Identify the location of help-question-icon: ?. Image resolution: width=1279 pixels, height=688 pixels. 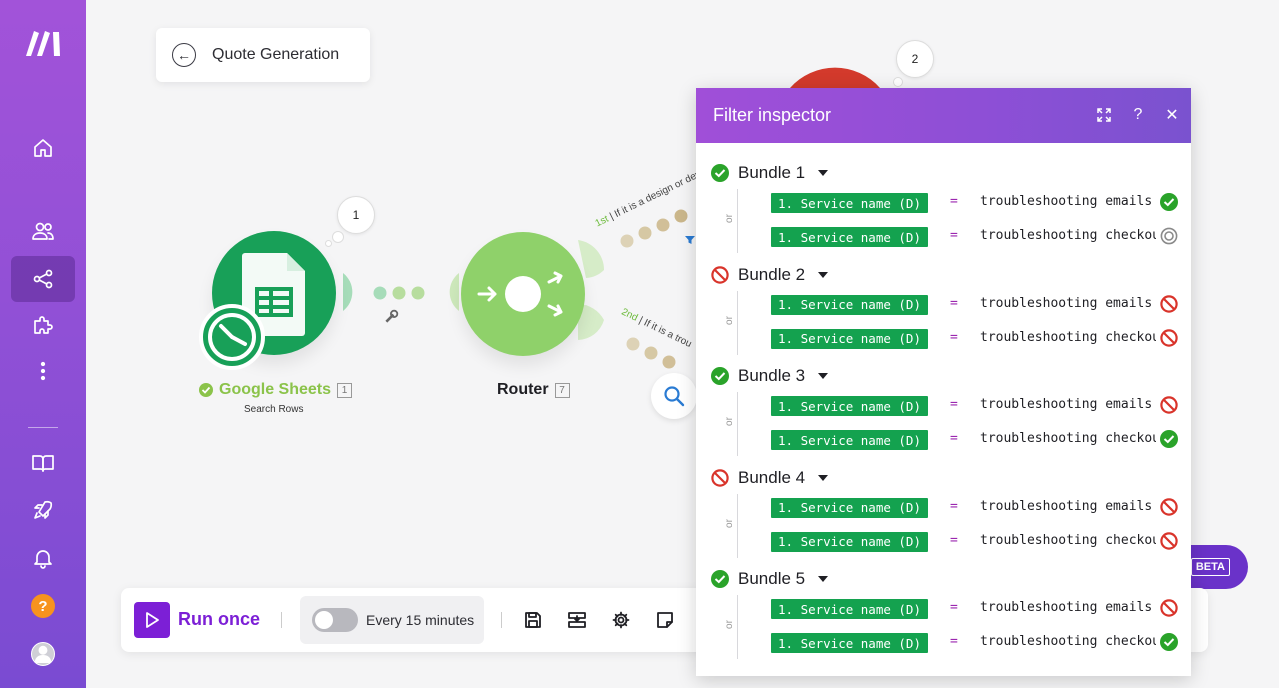
(1138, 115).